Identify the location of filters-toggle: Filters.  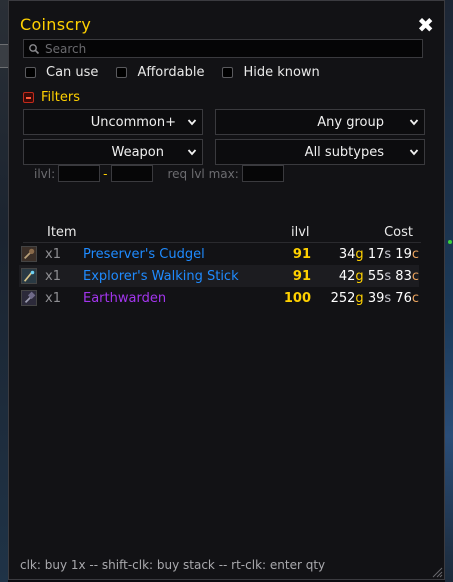
(51, 97).